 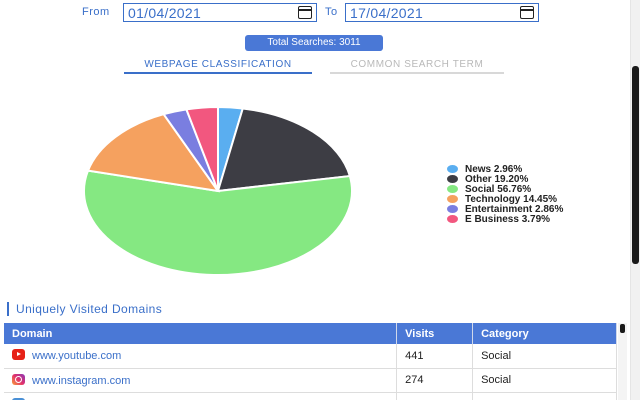 What do you see at coordinates (201, 333) in the screenshot?
I see `column-header-domain: Domain` at bounding box center [201, 333].